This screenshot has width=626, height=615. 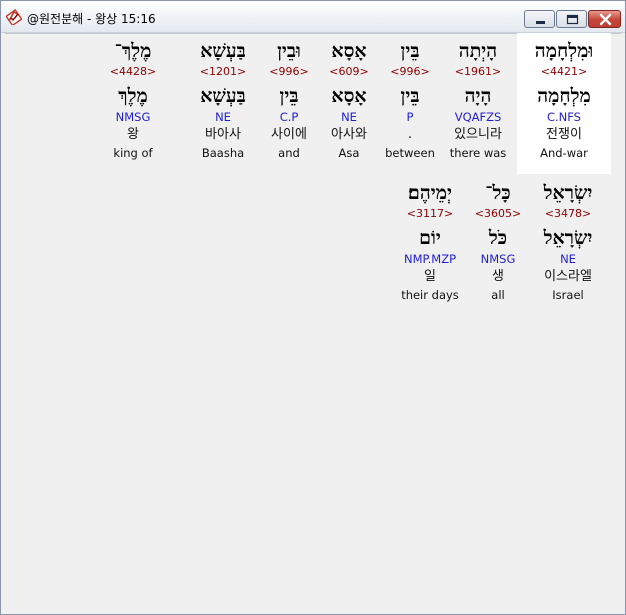 What do you see at coordinates (568, 193) in the screenshot?
I see `hebrew-surface: יִשְׂרָאֵל` at bounding box center [568, 193].